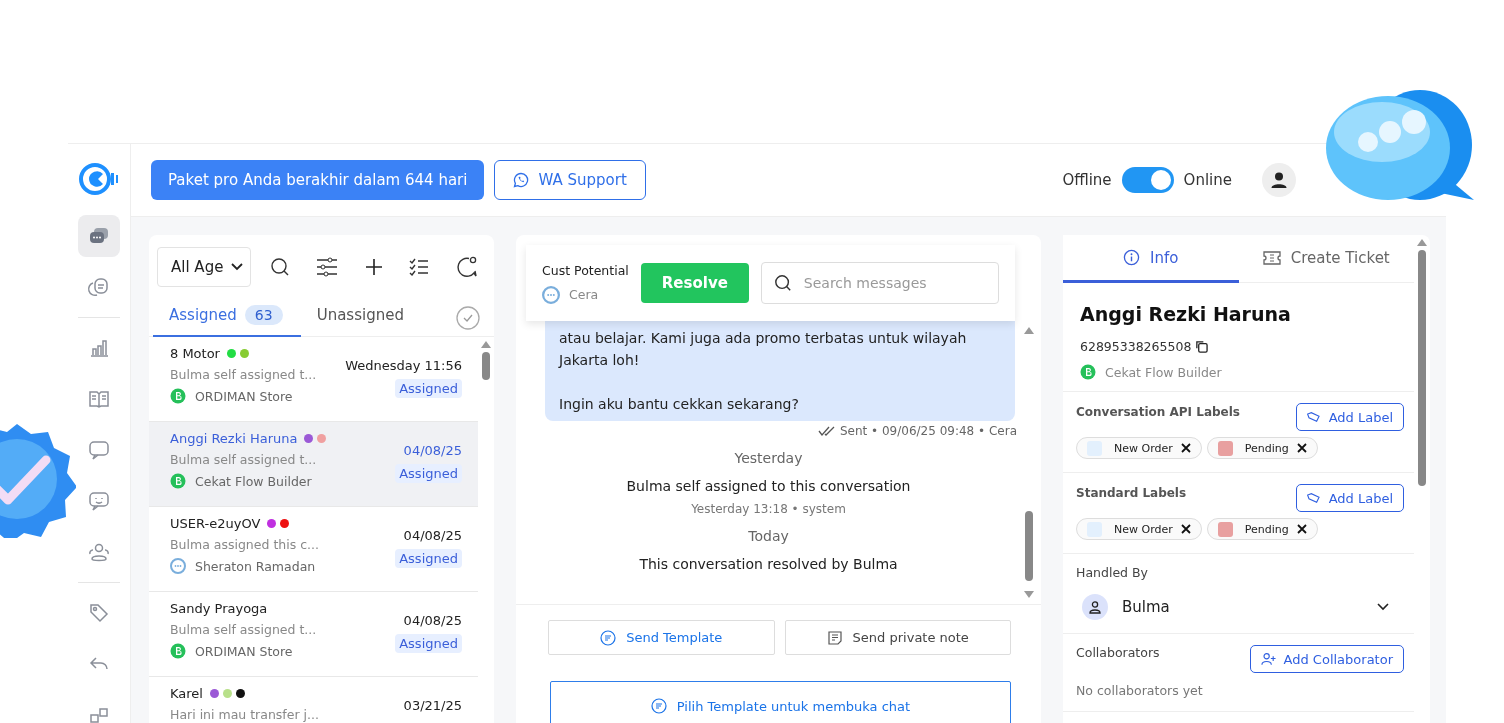 This screenshot has height=723, width=1504. I want to click on plus-icon, so click(373, 267).